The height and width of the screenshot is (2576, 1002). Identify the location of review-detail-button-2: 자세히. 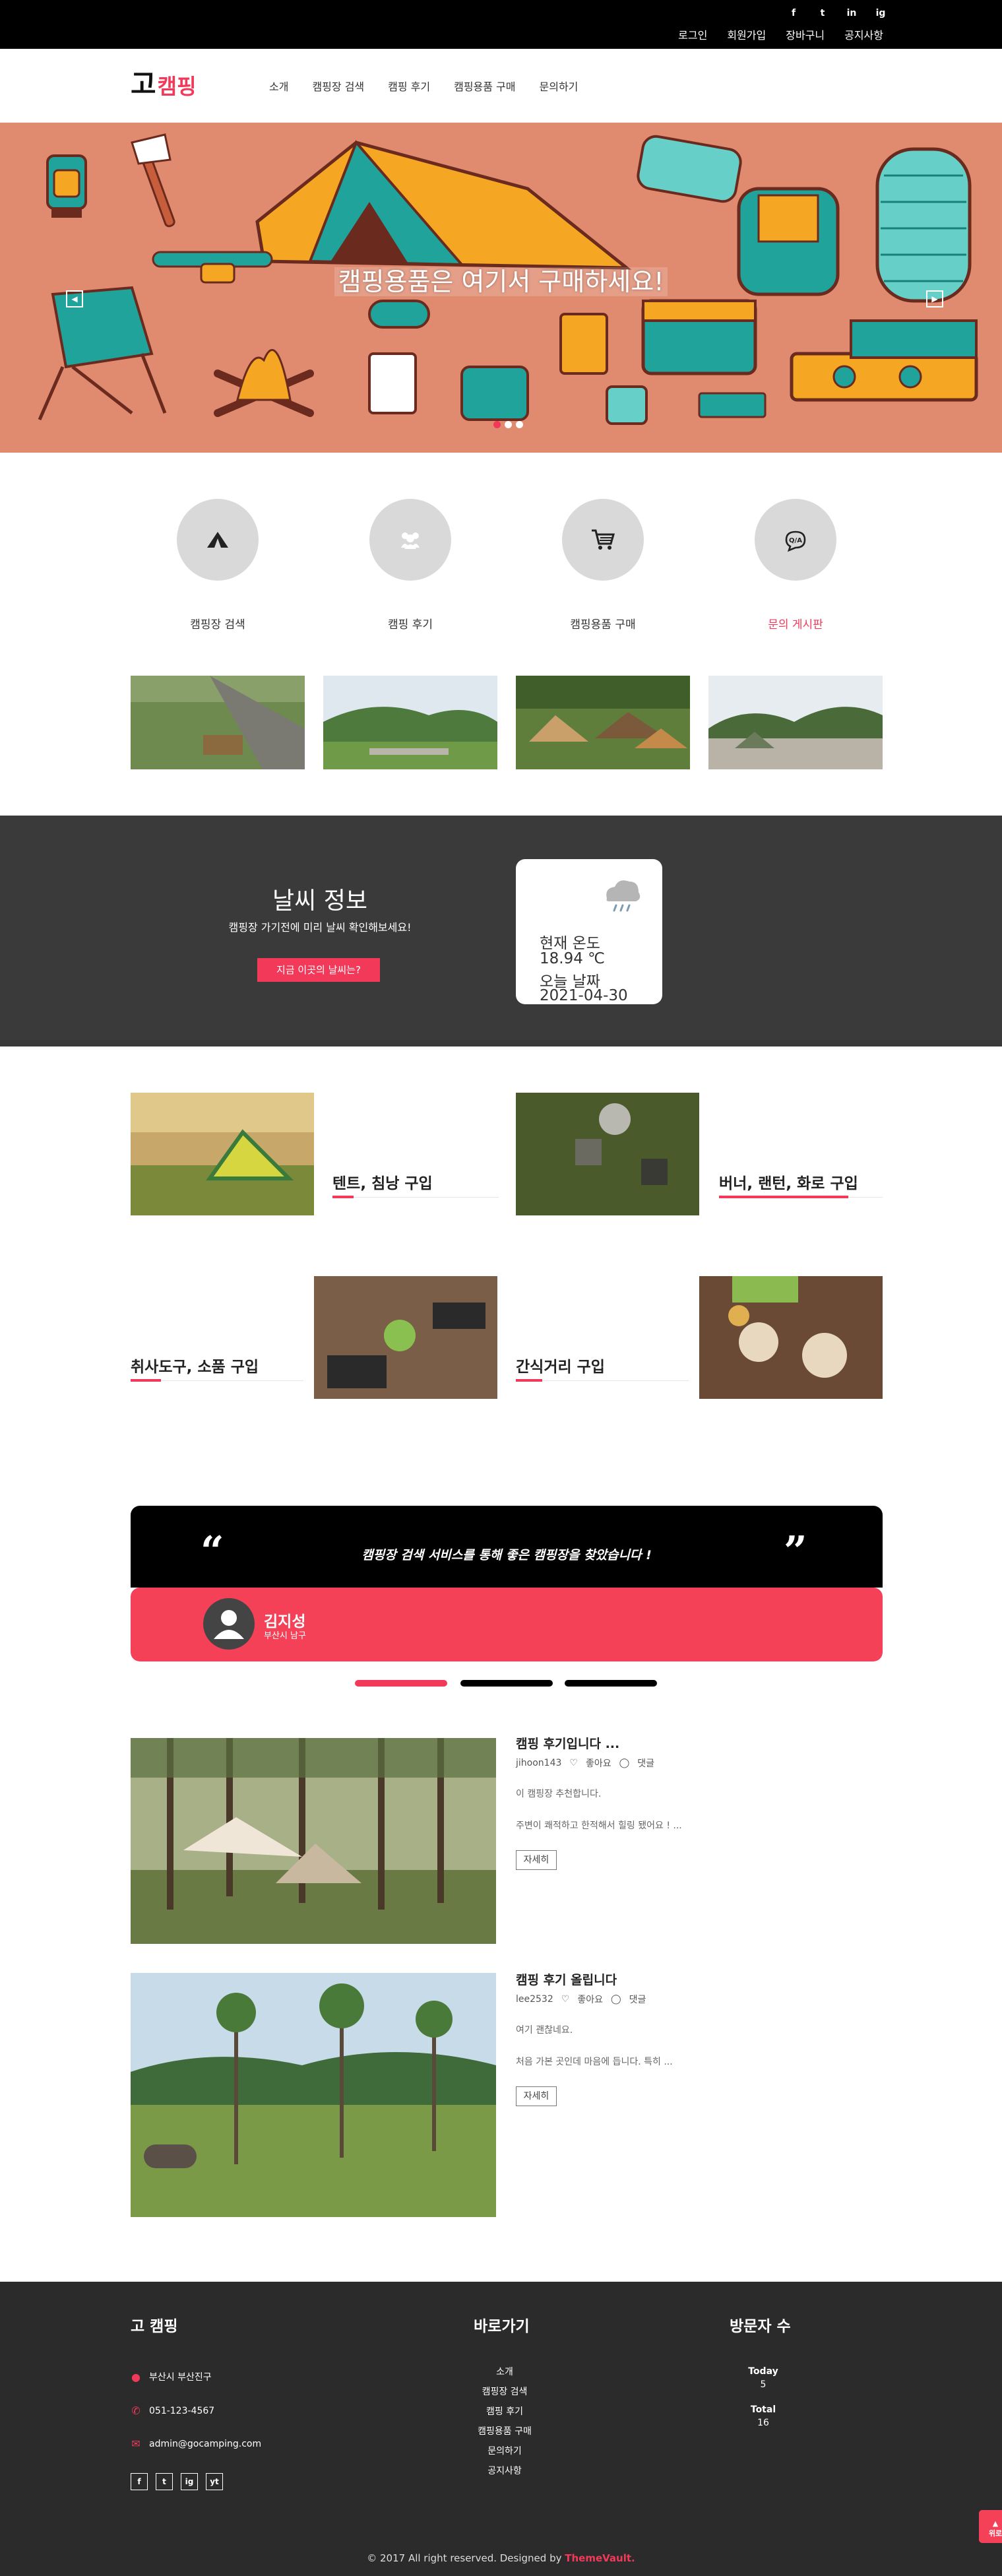
(536, 2096).